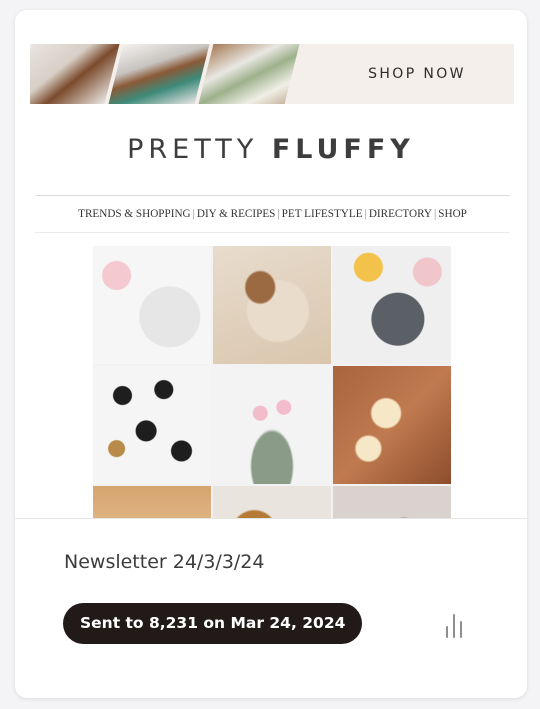  Describe the element at coordinates (392, 305) in the screenshot. I see `photo-colorful-treats-plate` at that location.